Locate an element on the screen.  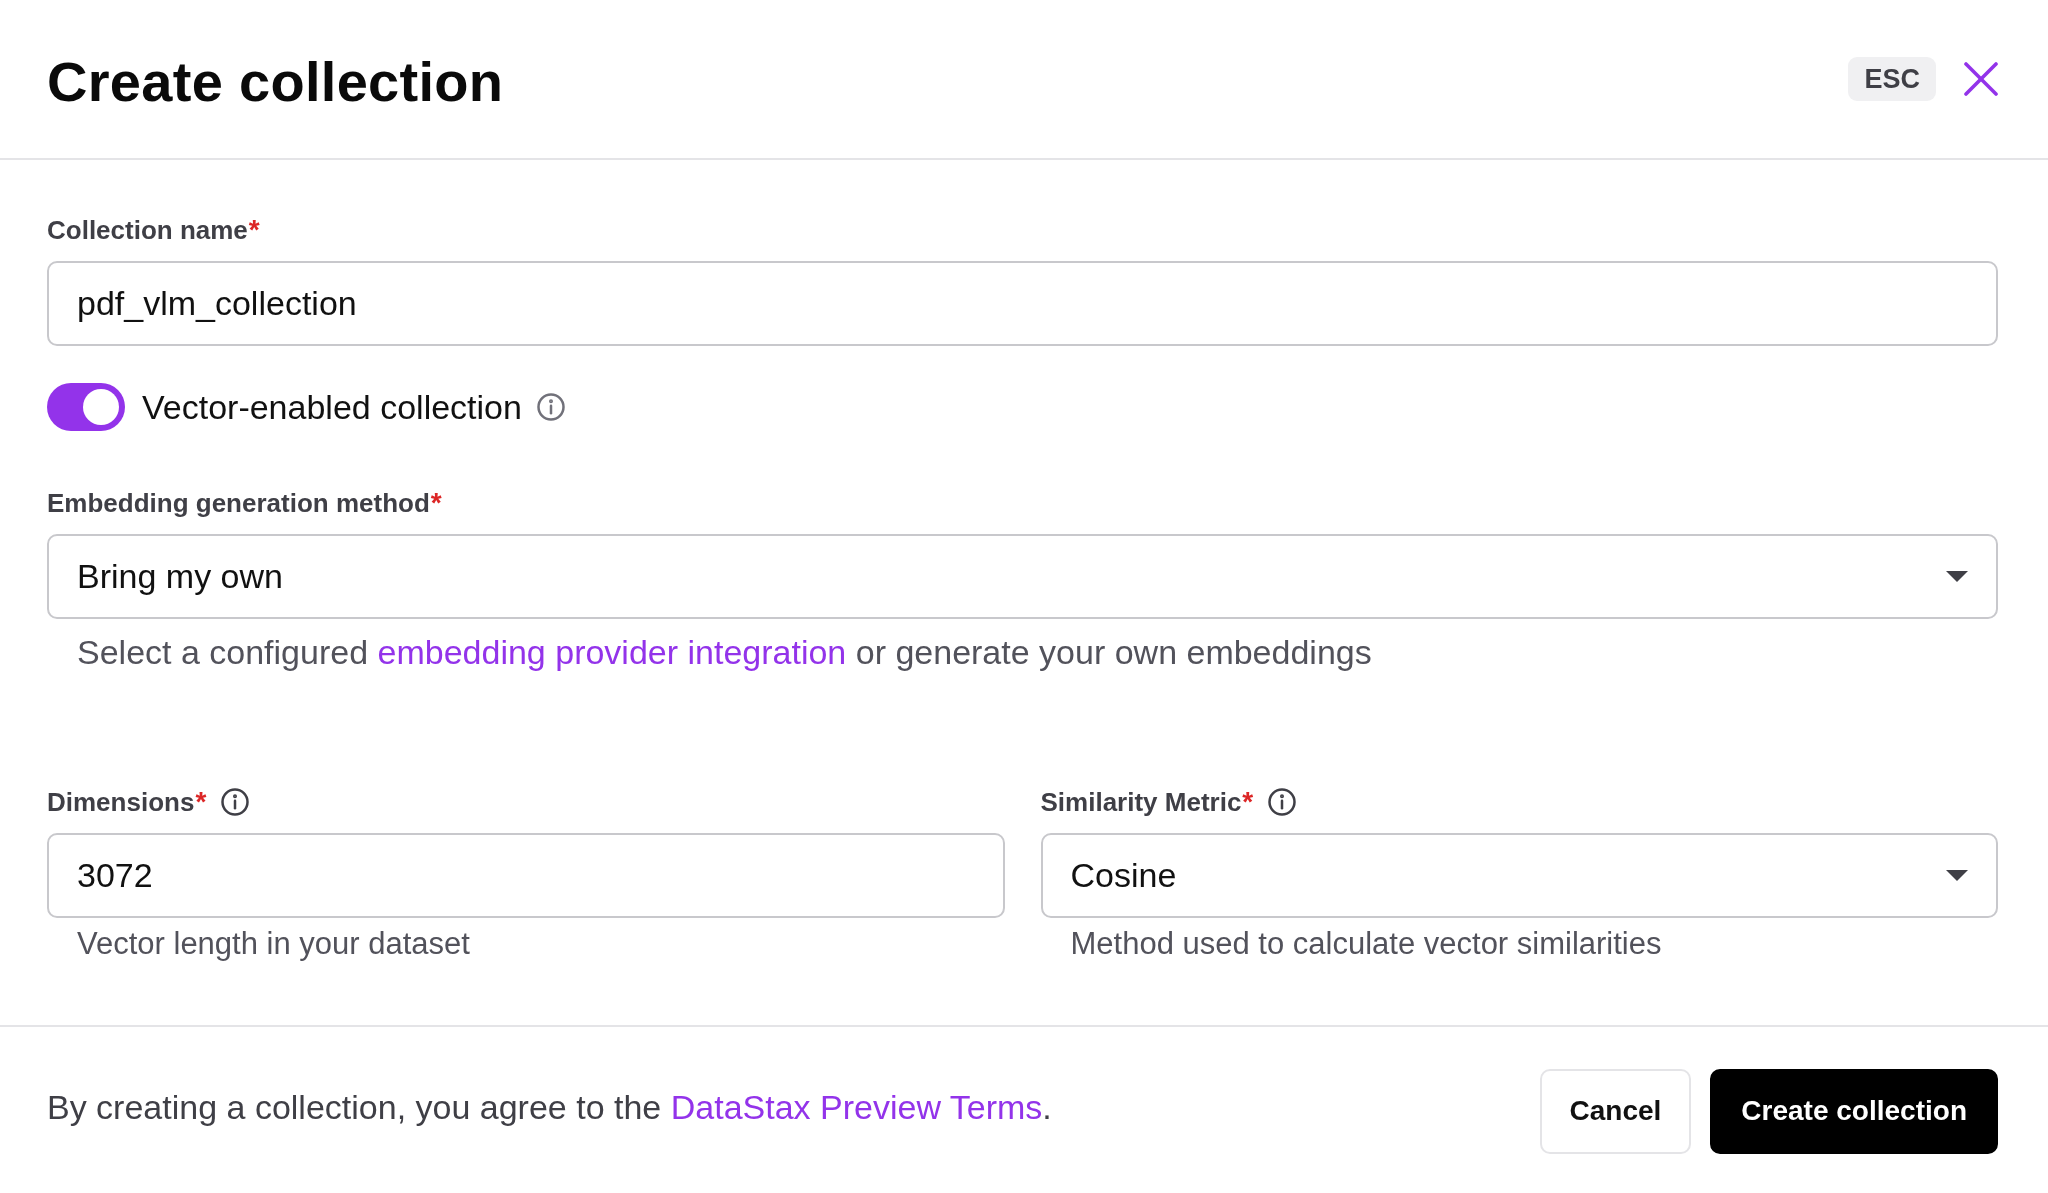
field-label: Similarity Metric is located at coordinates (1141, 802).